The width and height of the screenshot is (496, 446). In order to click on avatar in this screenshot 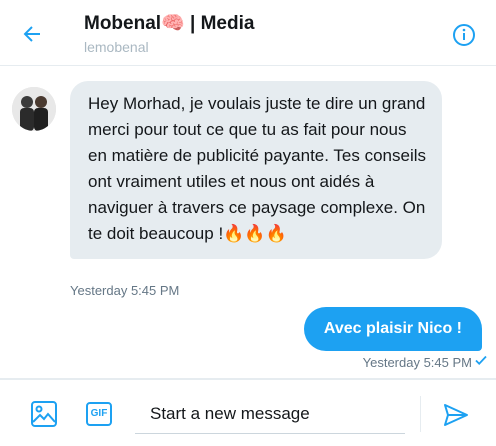, I will do `click(34, 109)`.